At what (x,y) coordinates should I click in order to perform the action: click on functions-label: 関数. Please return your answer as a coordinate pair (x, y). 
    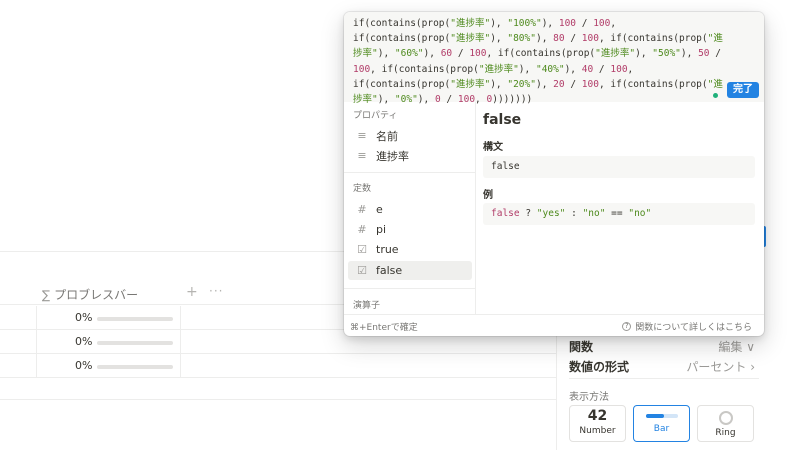
    Looking at the image, I should click on (581, 347).